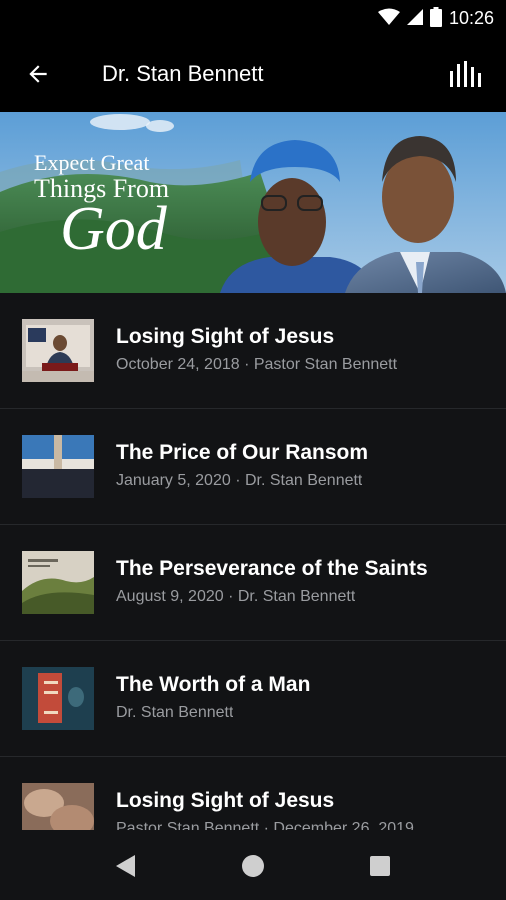 The width and height of the screenshot is (506, 900). I want to click on battery-icon, so click(436, 17).